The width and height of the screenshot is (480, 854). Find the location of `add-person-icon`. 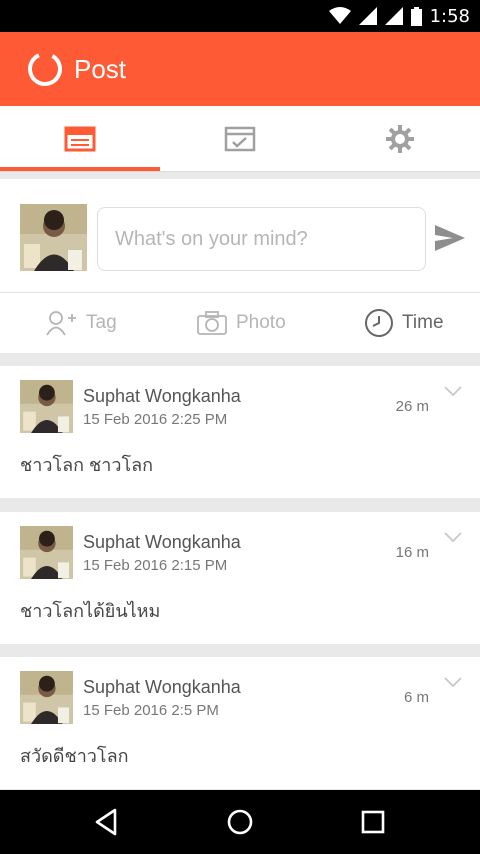

add-person-icon is located at coordinates (61, 323).